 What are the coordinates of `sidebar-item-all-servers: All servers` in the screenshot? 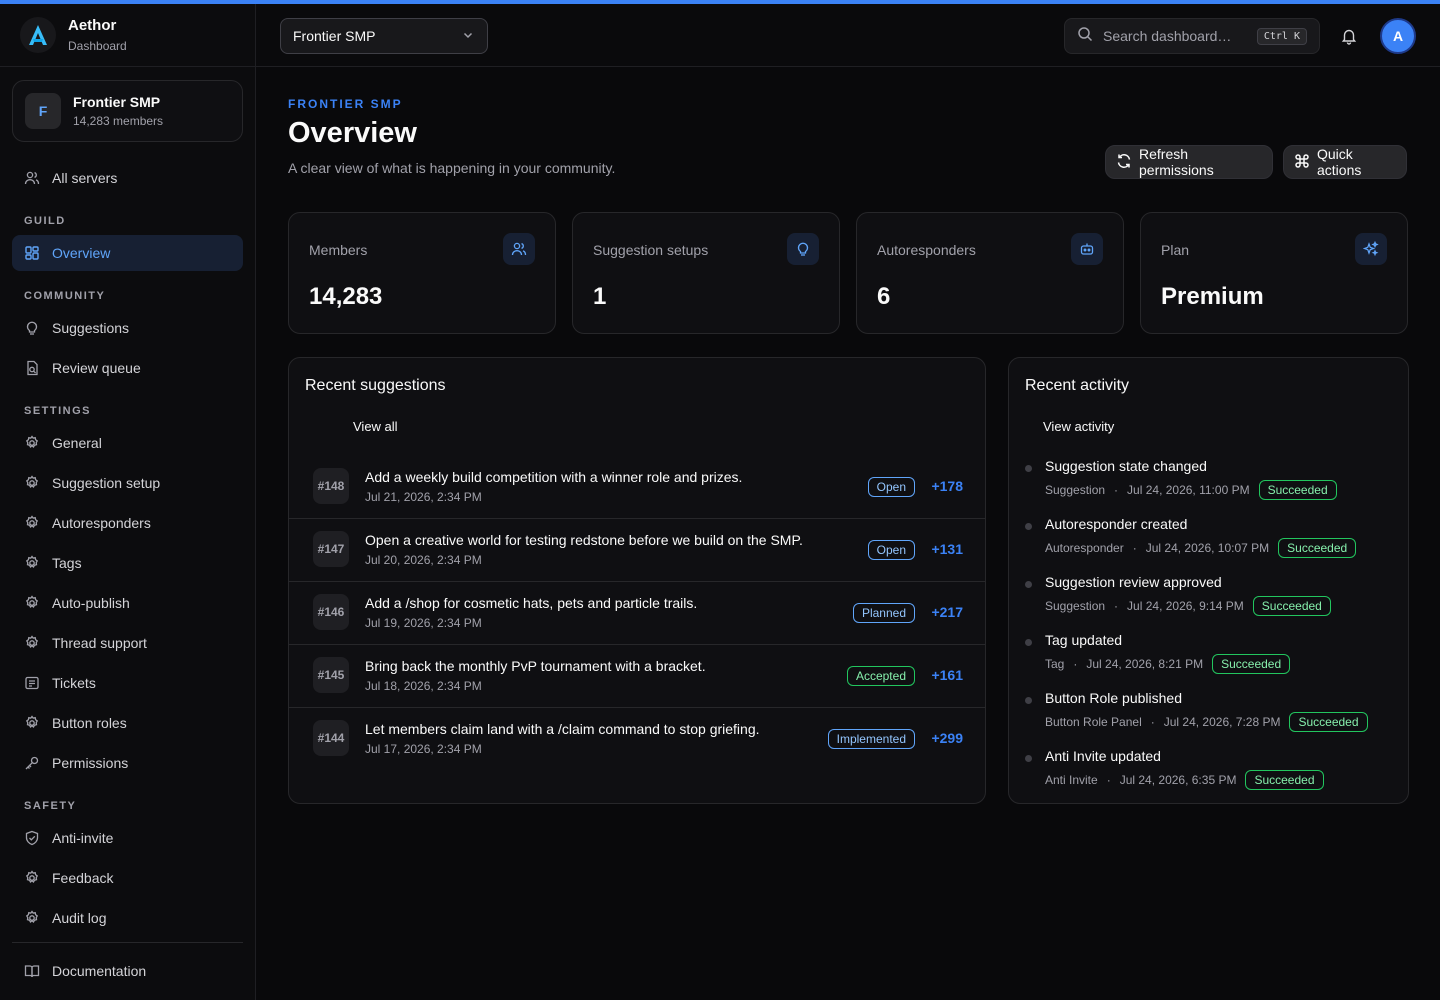 It's located at (127, 178).